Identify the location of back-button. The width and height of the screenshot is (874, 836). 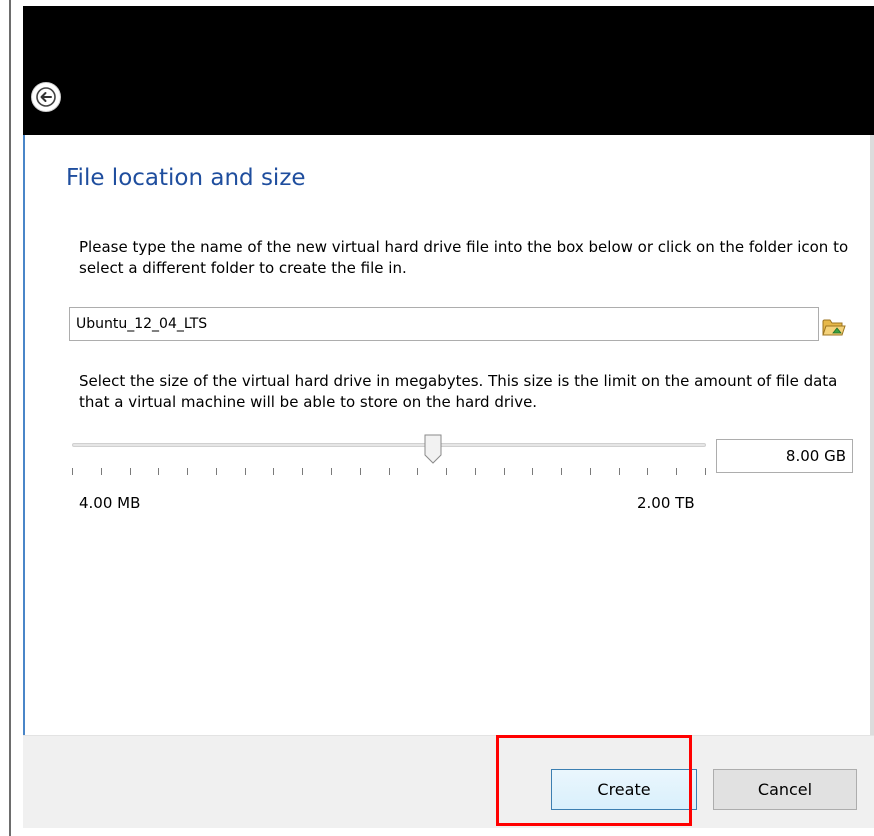
(46, 97).